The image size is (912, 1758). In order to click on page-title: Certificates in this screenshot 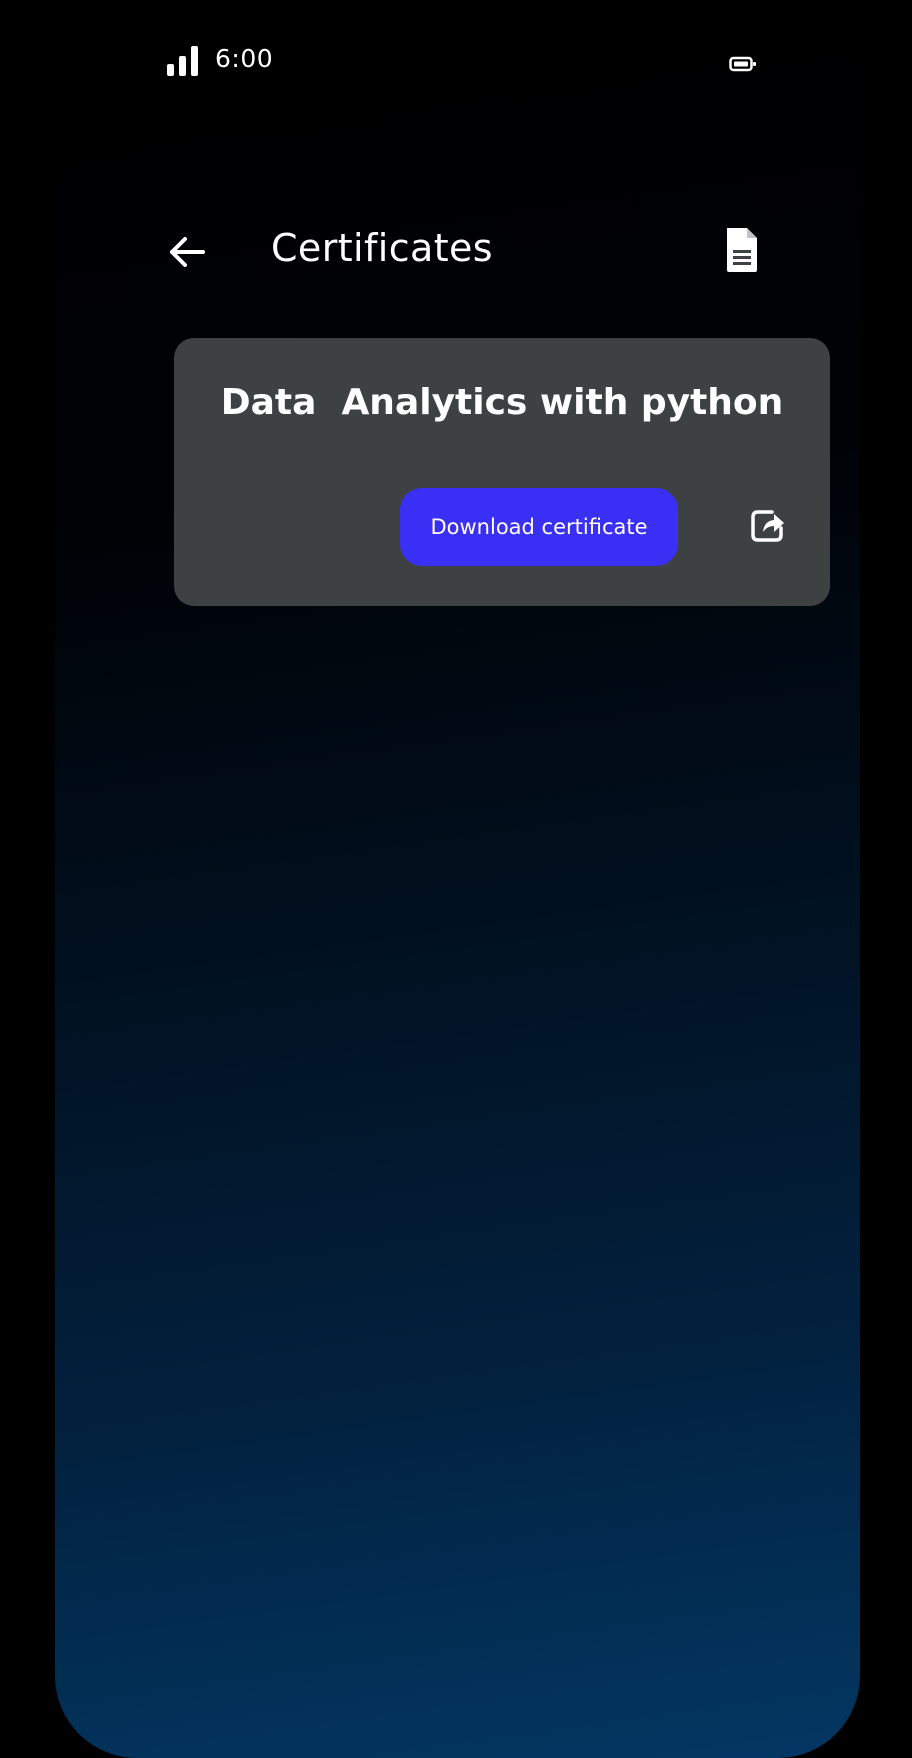, I will do `click(382, 248)`.